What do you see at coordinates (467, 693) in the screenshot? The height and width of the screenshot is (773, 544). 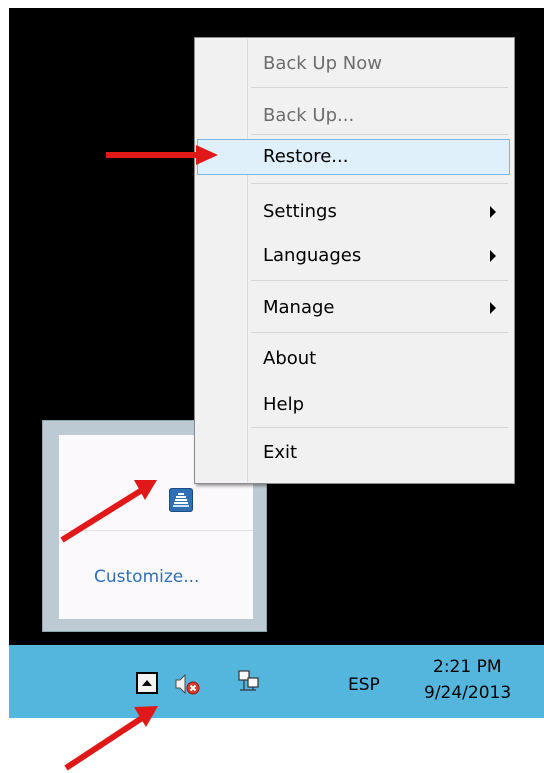 I see `clock-date: 9/24/2013` at bounding box center [467, 693].